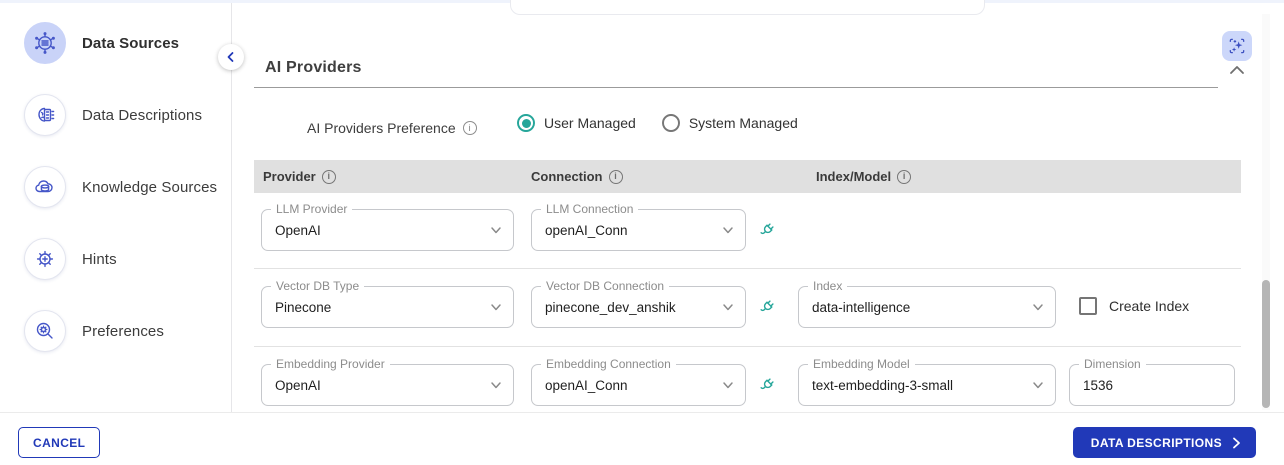  What do you see at coordinates (313, 67) in the screenshot?
I see `section-title: AI Providers` at bounding box center [313, 67].